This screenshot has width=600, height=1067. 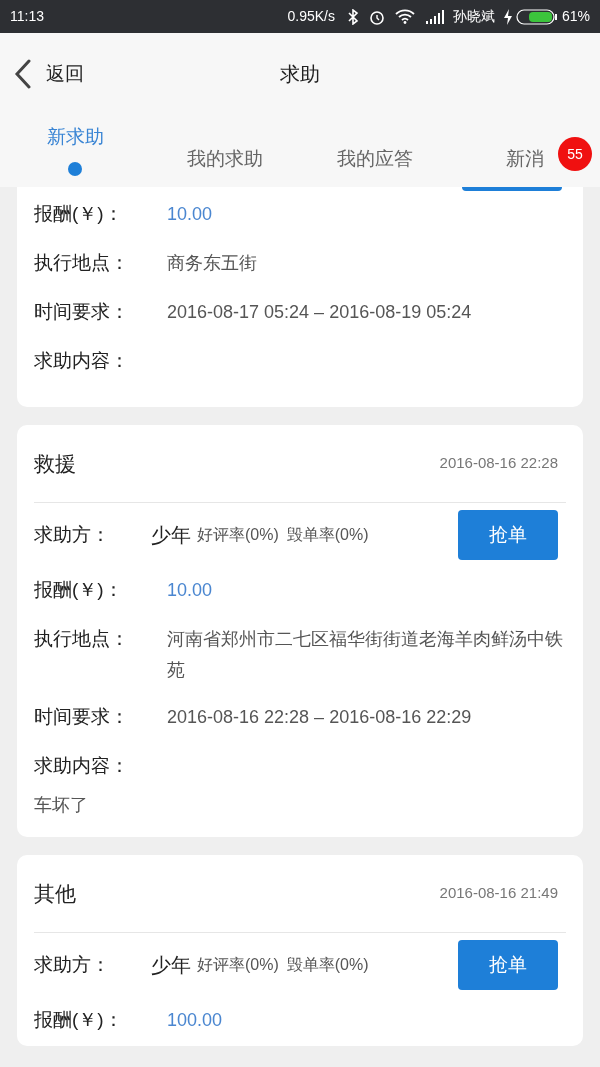 What do you see at coordinates (61, 805) in the screenshot?
I see `help-content: 车坏了` at bounding box center [61, 805].